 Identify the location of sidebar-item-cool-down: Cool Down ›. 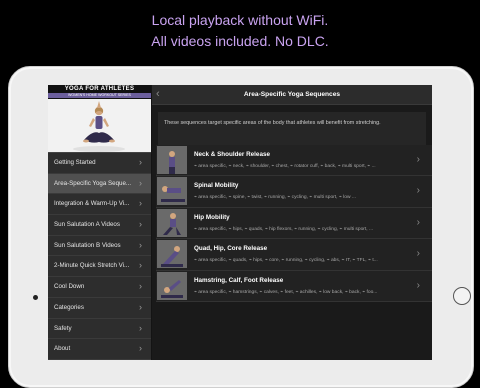
(99, 287).